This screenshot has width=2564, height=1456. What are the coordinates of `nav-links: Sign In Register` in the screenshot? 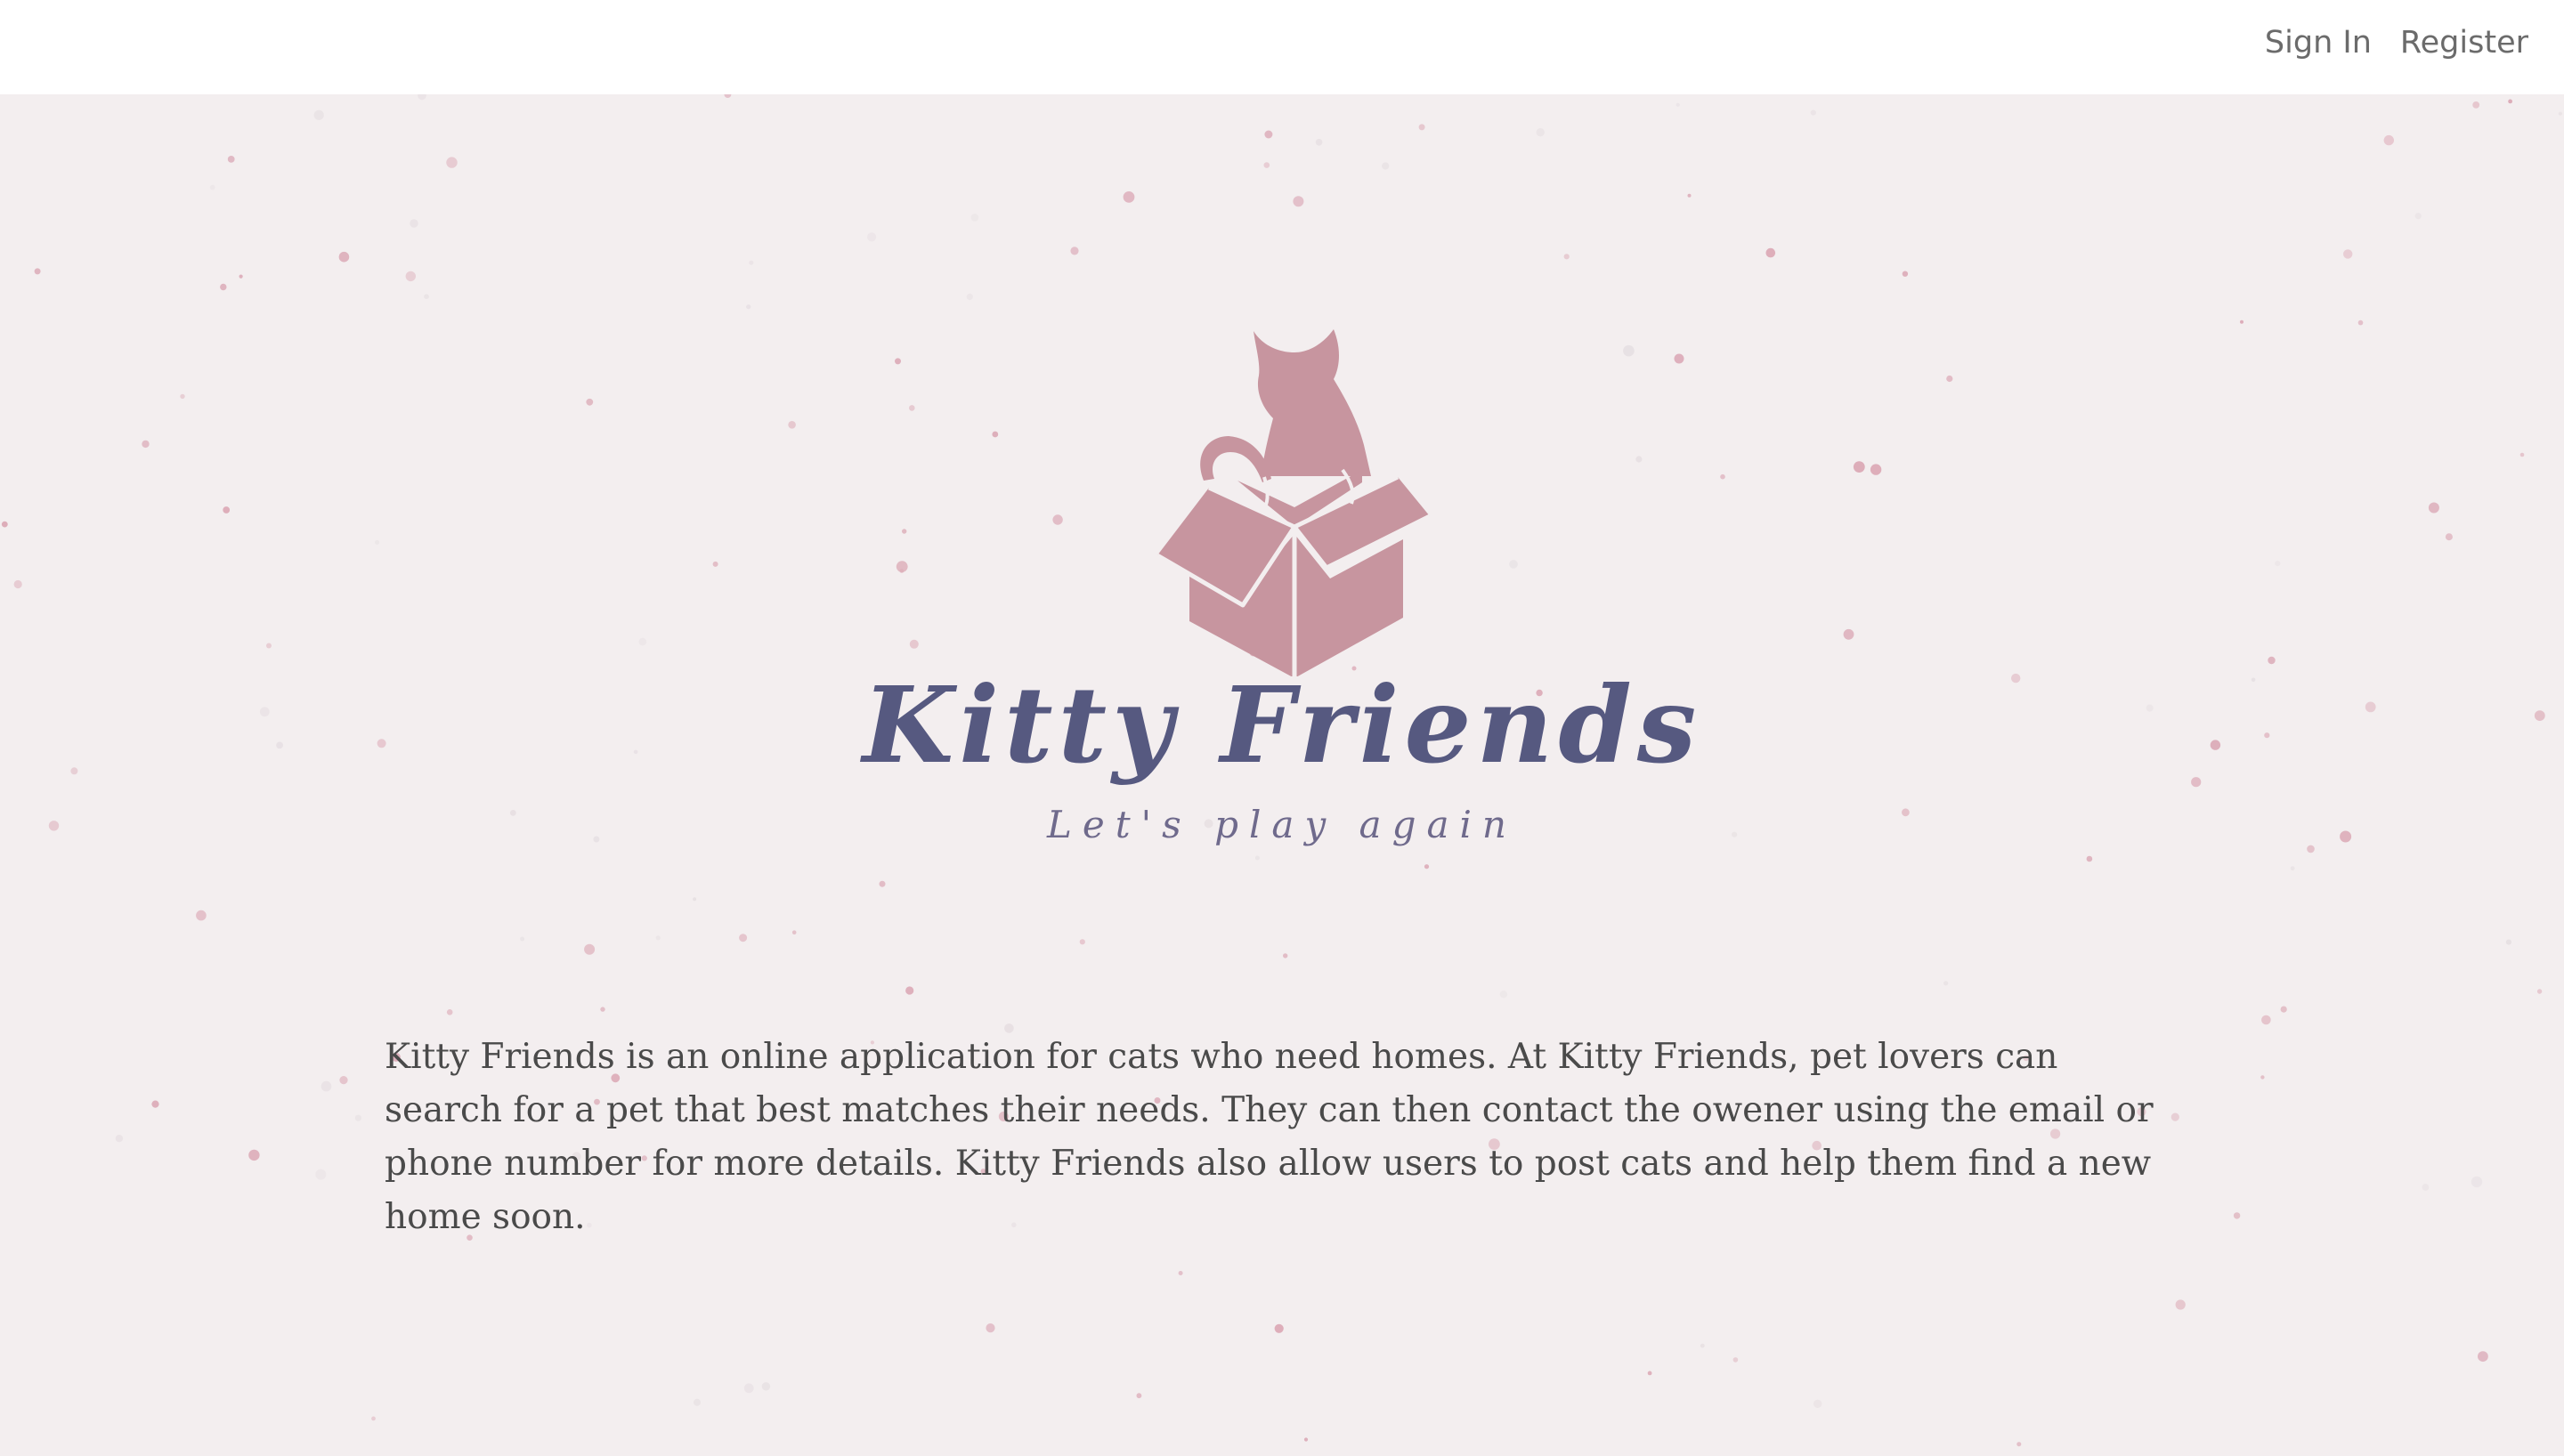 It's located at (2396, 42).